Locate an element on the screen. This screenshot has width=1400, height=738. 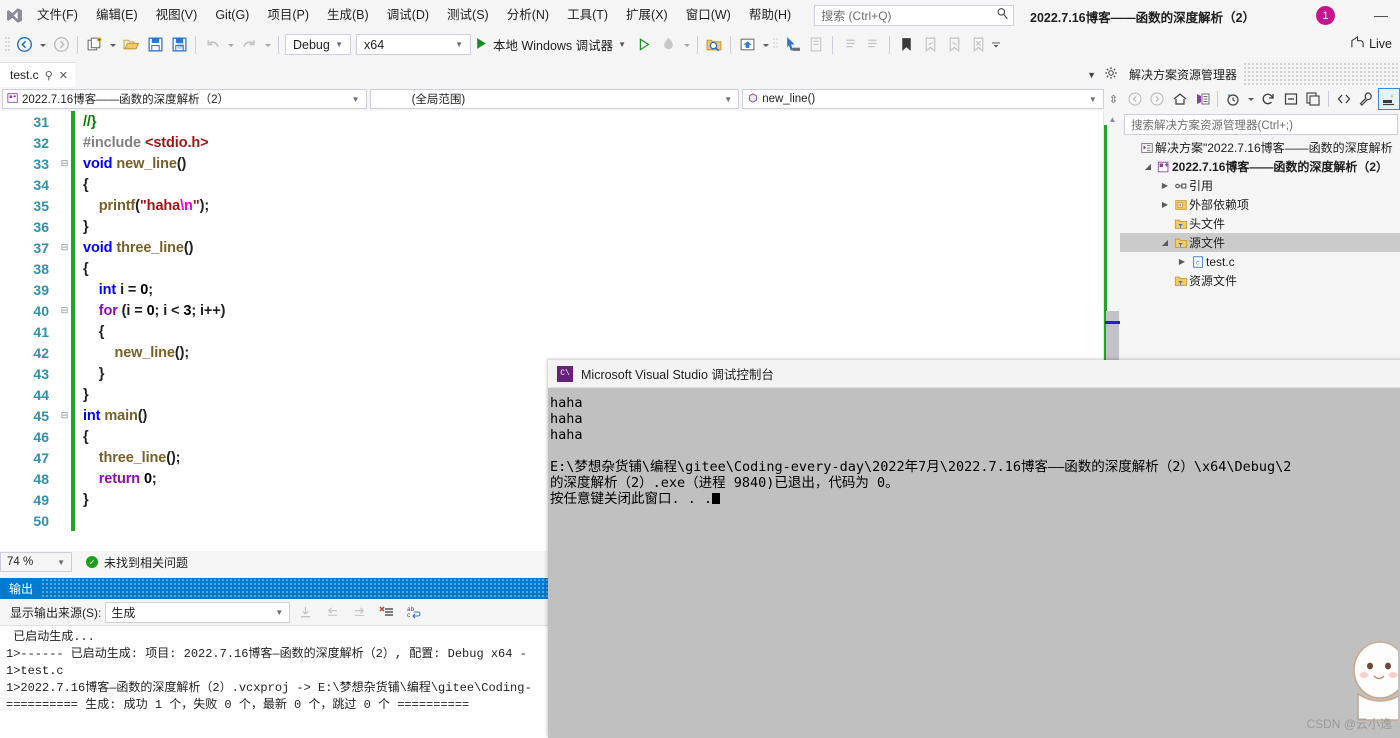
code-line: 34 { is located at coordinates (112, 184).